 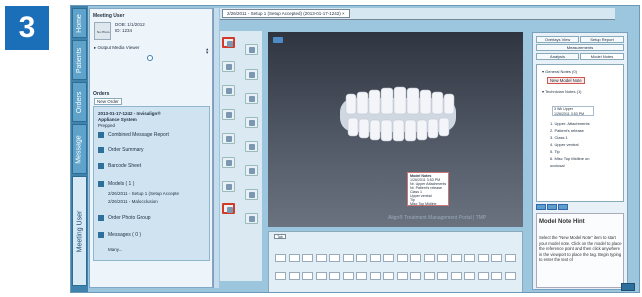 I want to click on model-malocclusion-link: 2/26/2011 - Malocclusion, so click(x=133, y=201).